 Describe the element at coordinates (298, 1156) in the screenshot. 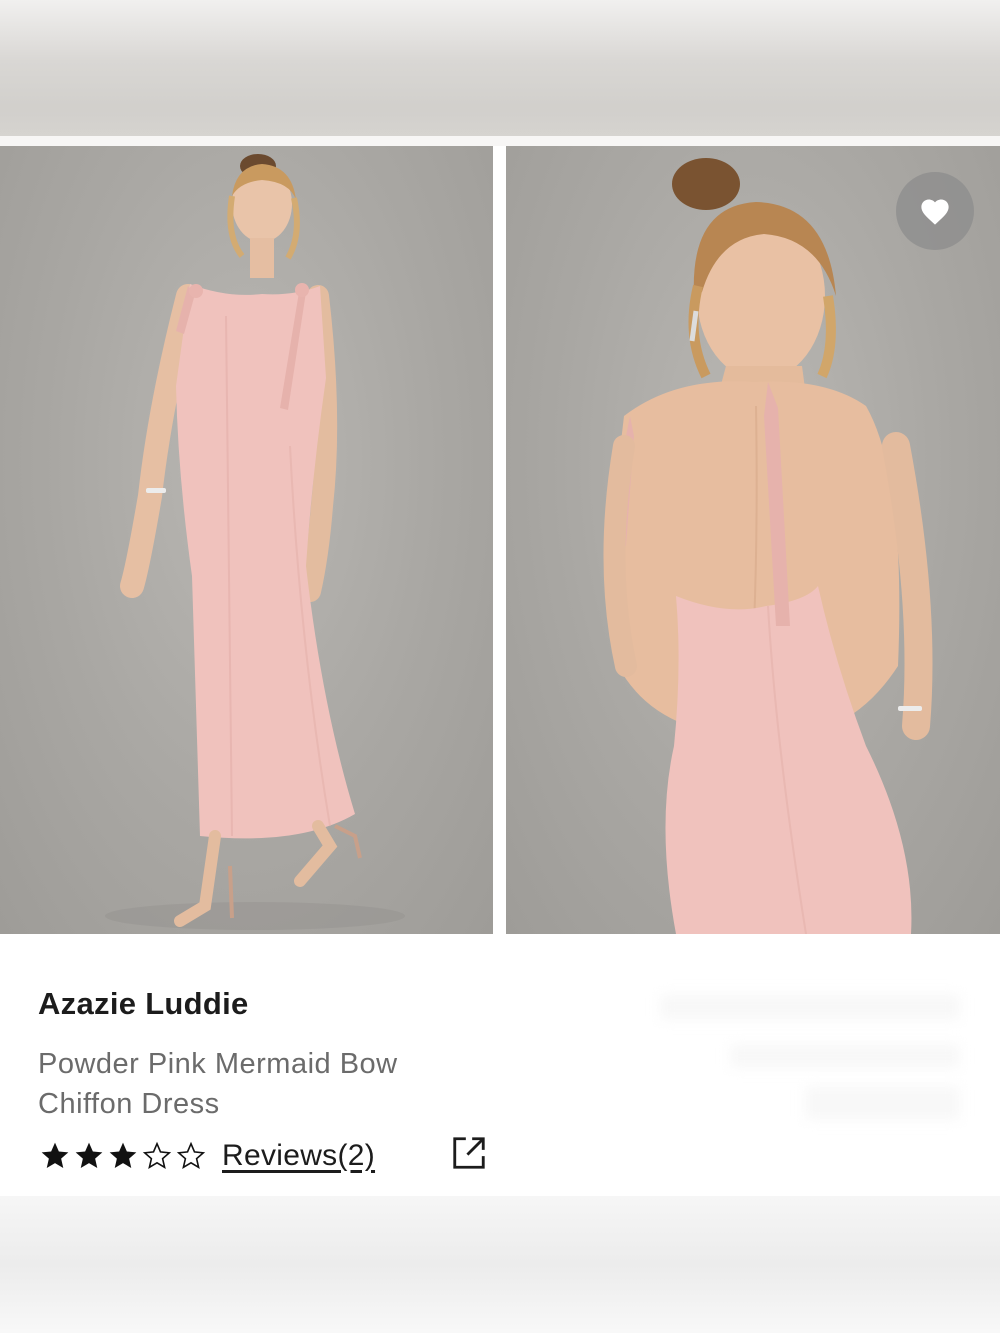

I see `reviews-link: Reviews(2)` at that location.